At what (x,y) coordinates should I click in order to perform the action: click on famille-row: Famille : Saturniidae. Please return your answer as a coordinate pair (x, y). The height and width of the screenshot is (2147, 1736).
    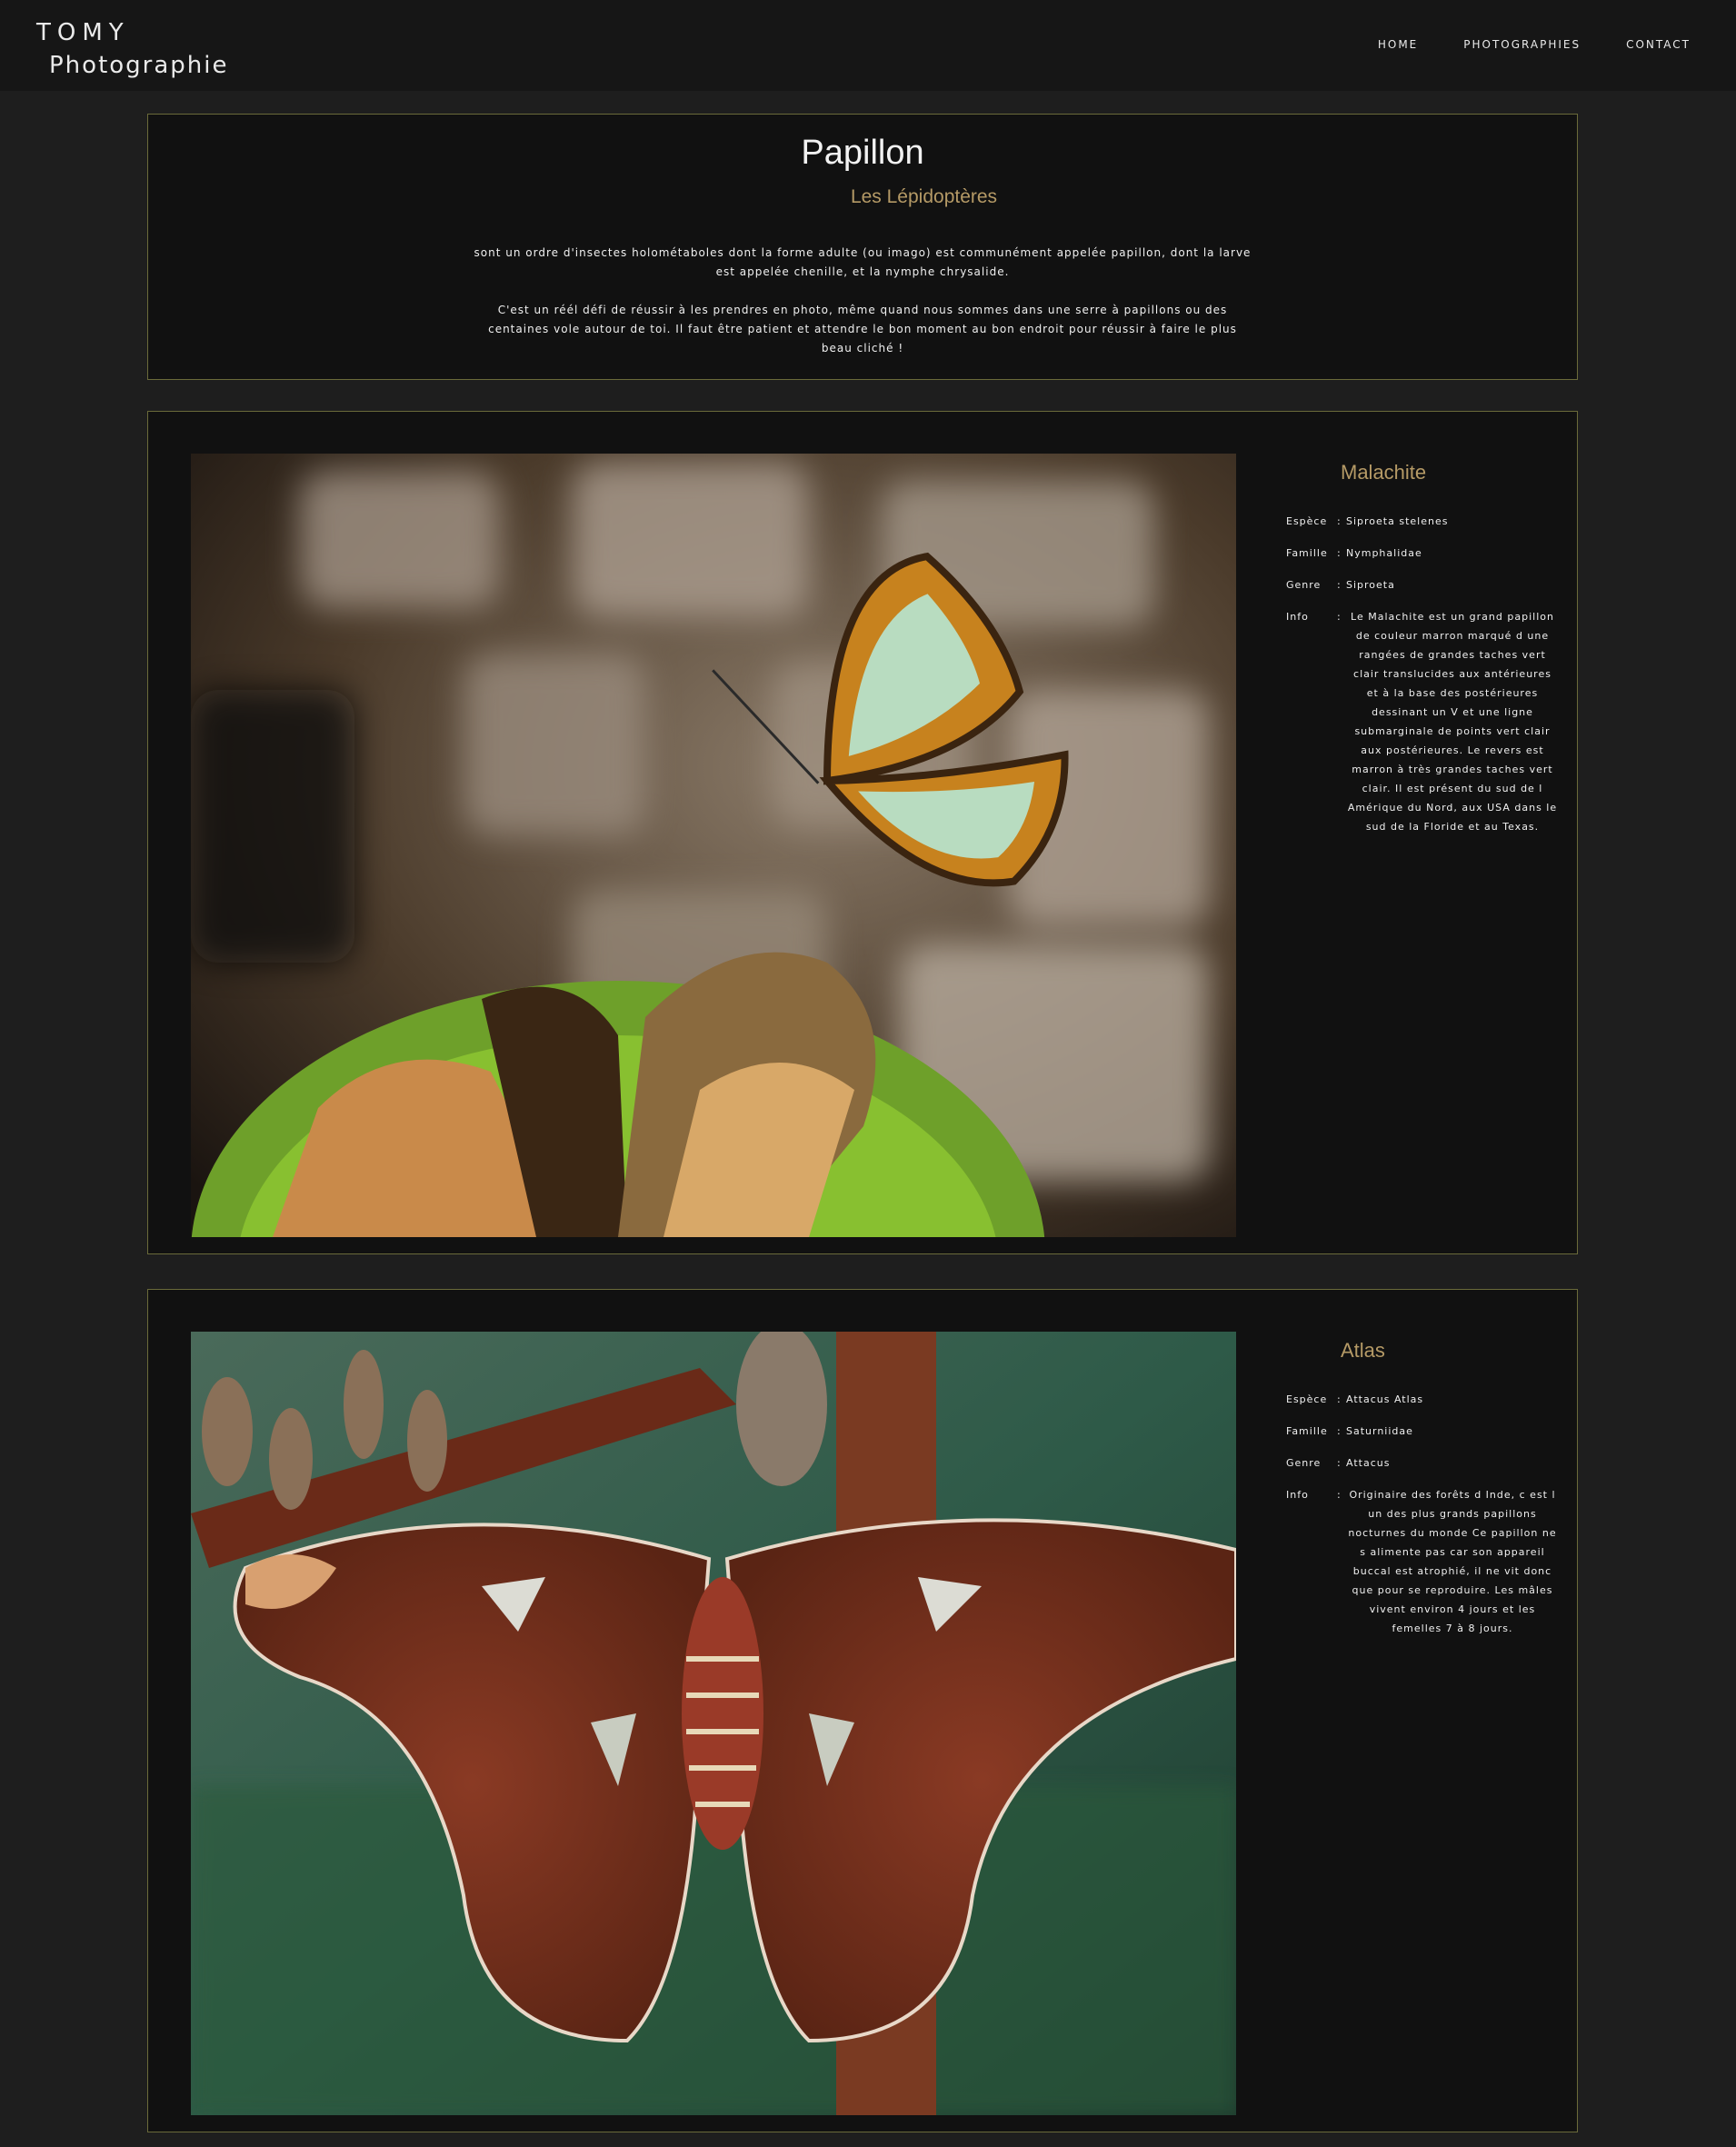
    Looking at the image, I should click on (1423, 1431).